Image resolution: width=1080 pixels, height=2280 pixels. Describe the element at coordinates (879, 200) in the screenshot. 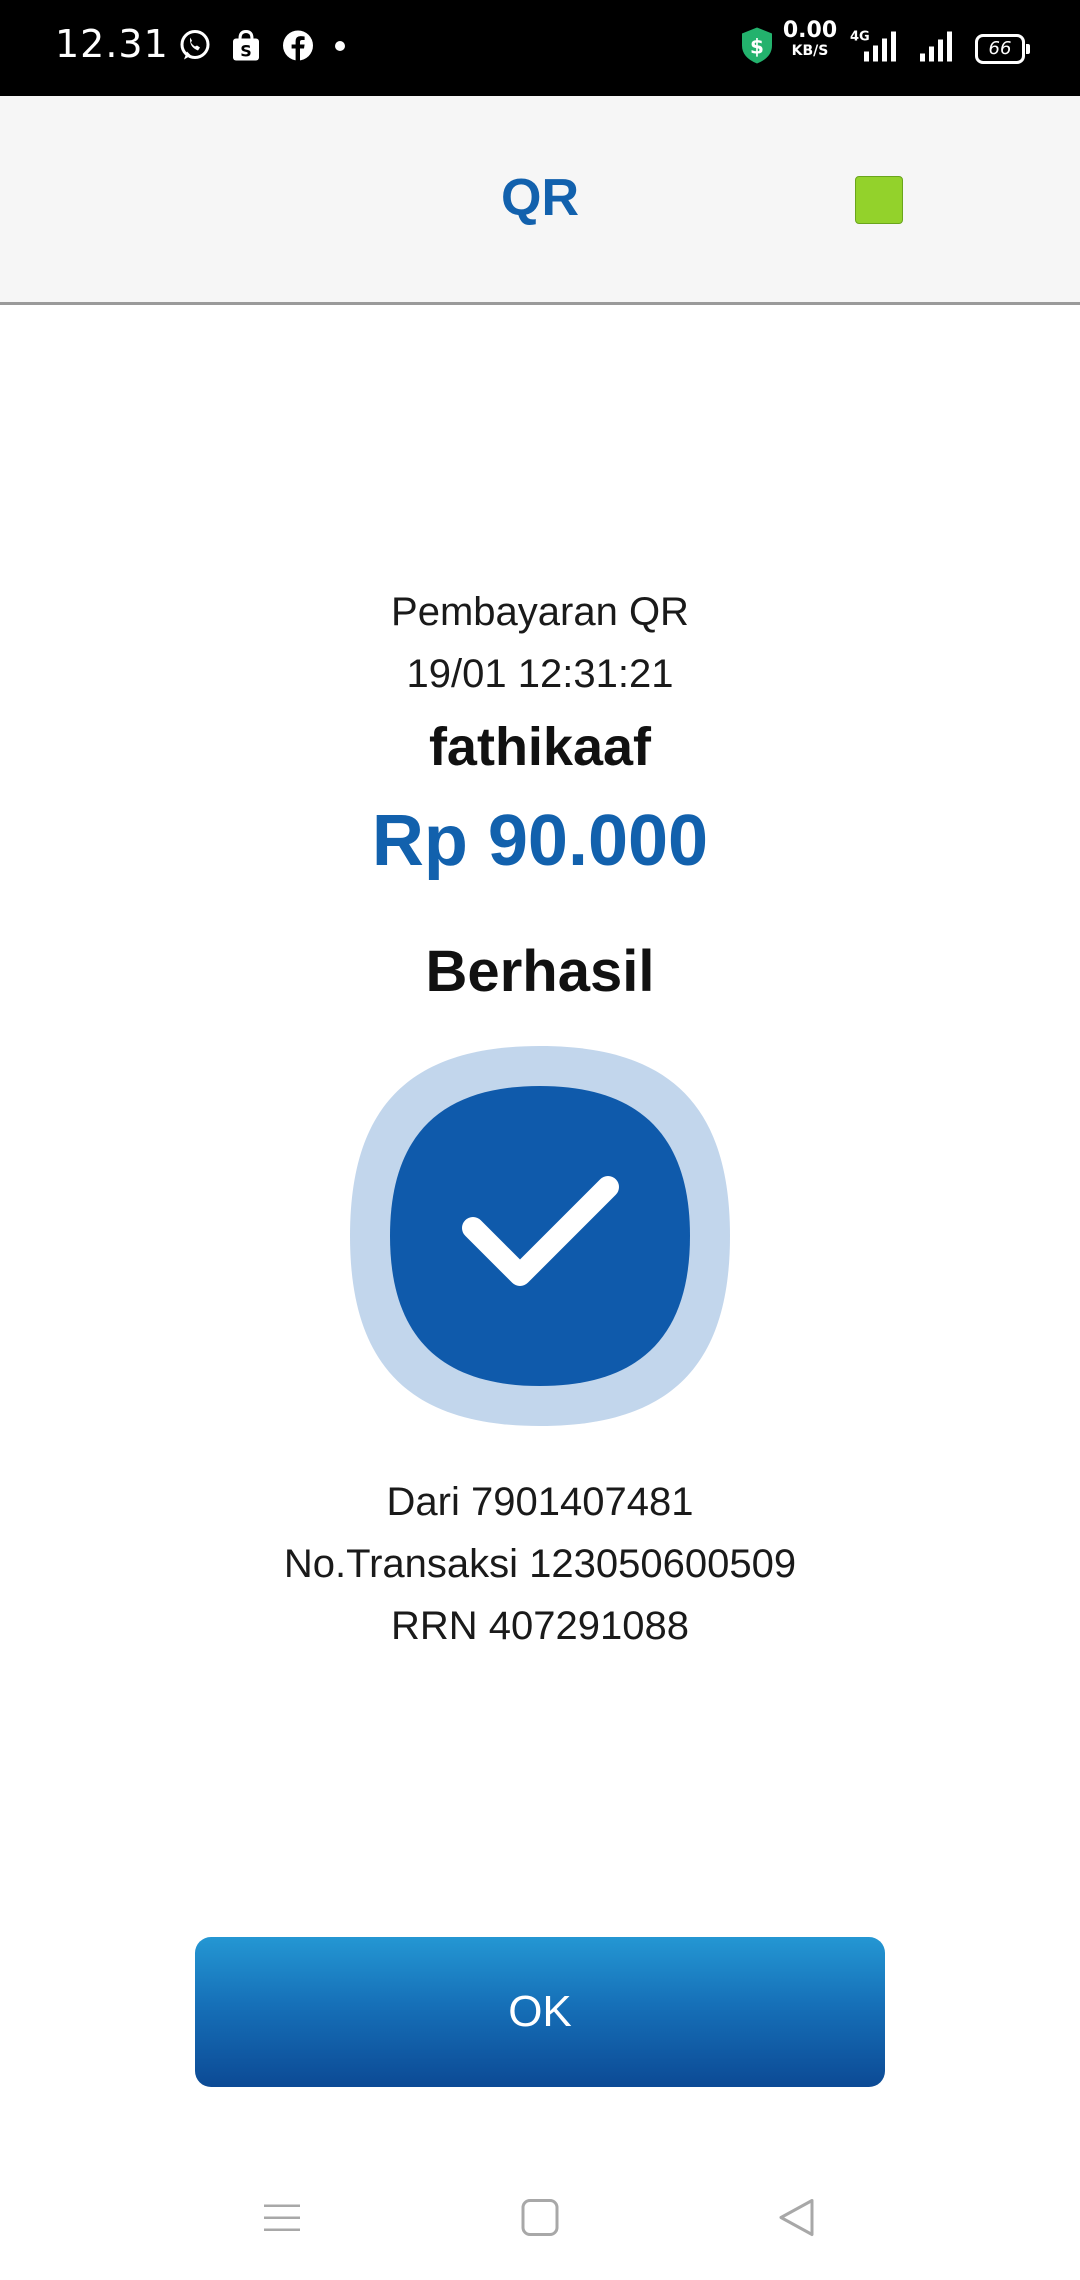

I see `status-square-icon` at that location.